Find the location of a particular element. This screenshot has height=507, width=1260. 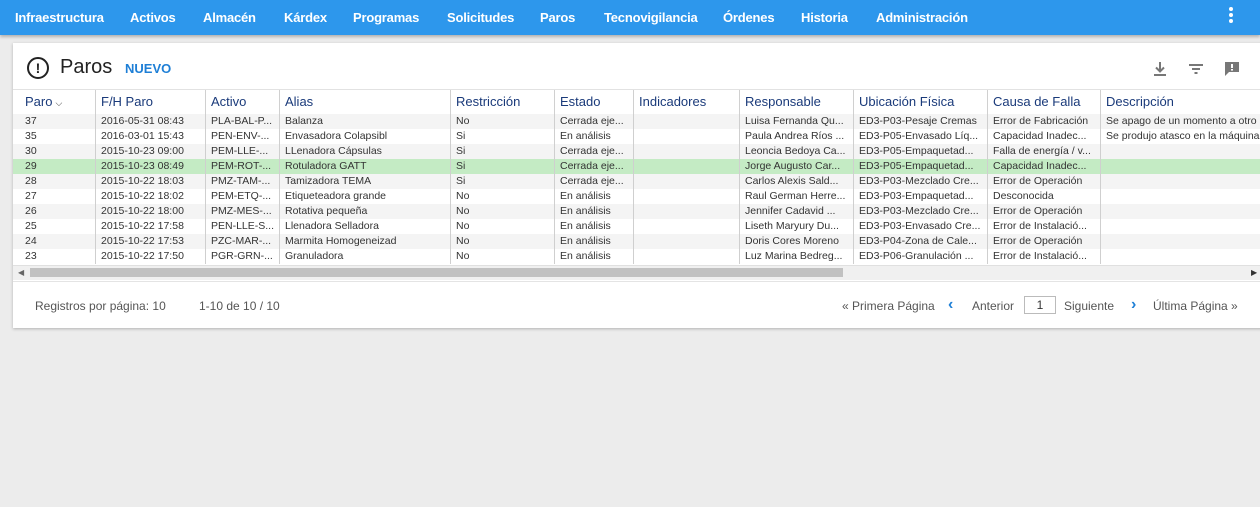

cell-paro: 27 is located at coordinates (31, 196).